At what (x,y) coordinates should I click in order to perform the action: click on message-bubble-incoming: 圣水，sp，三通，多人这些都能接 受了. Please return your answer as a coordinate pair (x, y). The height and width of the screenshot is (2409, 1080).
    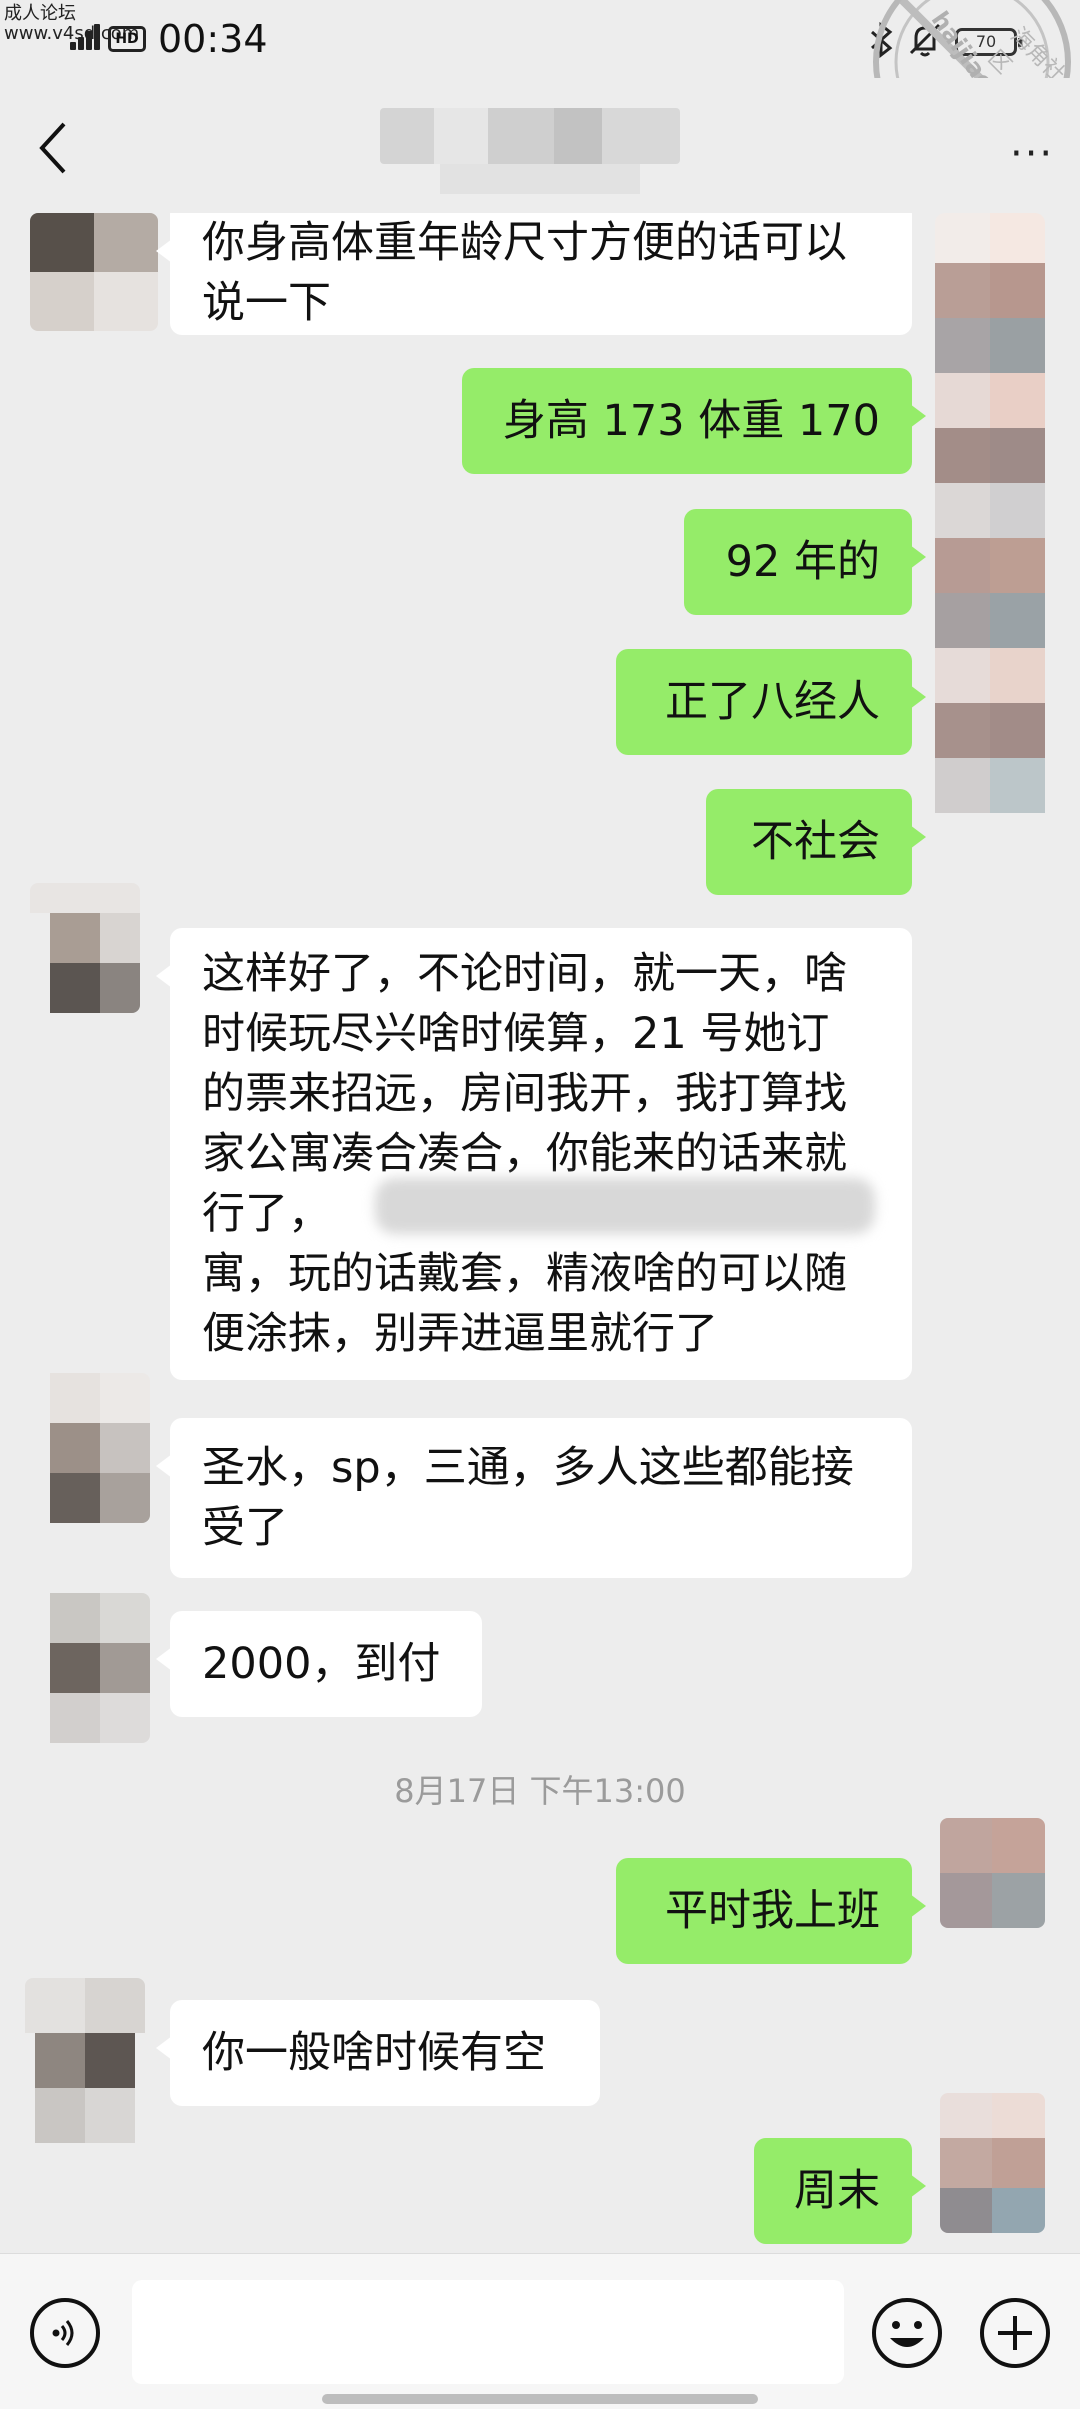
    Looking at the image, I should click on (534, 1498).